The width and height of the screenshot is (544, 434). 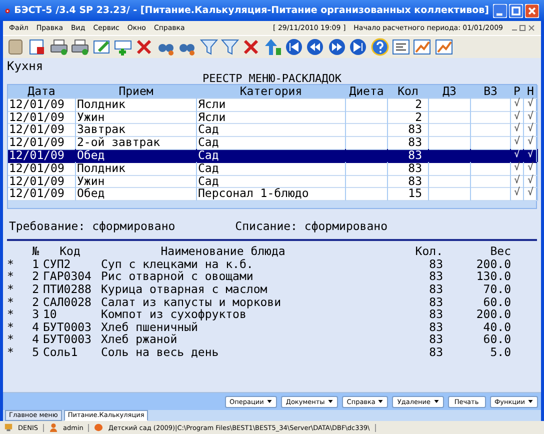 What do you see at coordinates (496, 289) in the screenshot?
I see `dish-weight: 70.0` at bounding box center [496, 289].